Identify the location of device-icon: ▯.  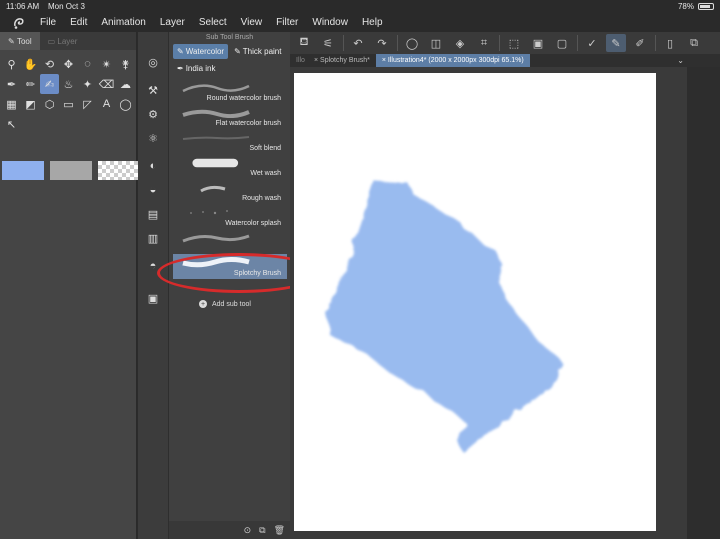
(670, 43).